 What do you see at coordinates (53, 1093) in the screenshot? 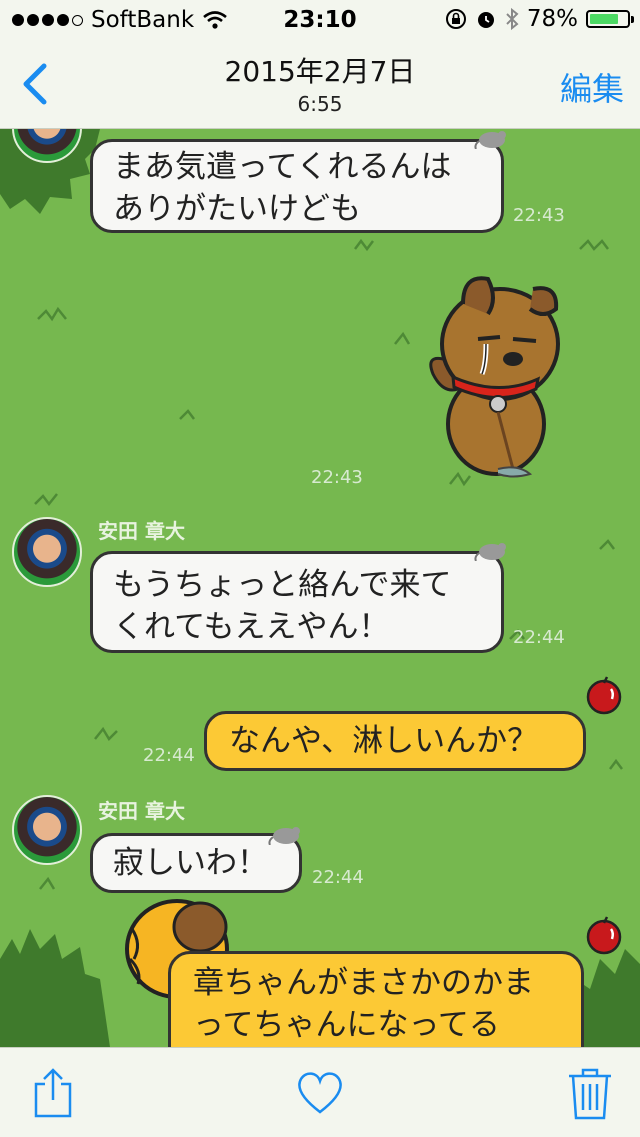
I see `share-icon` at bounding box center [53, 1093].